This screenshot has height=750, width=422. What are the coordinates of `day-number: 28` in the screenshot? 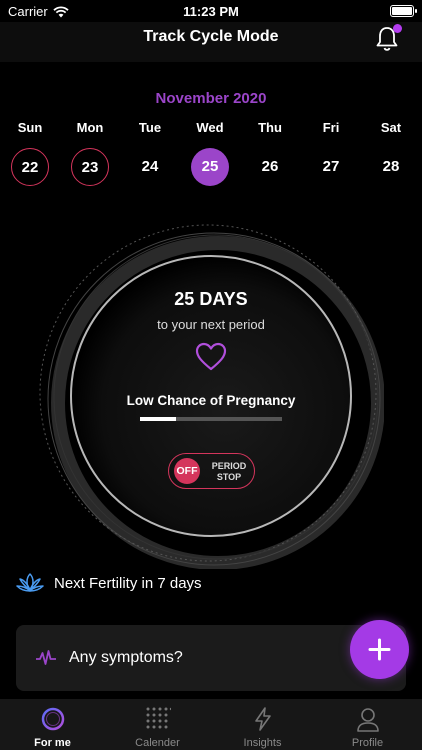 It's located at (391, 167).